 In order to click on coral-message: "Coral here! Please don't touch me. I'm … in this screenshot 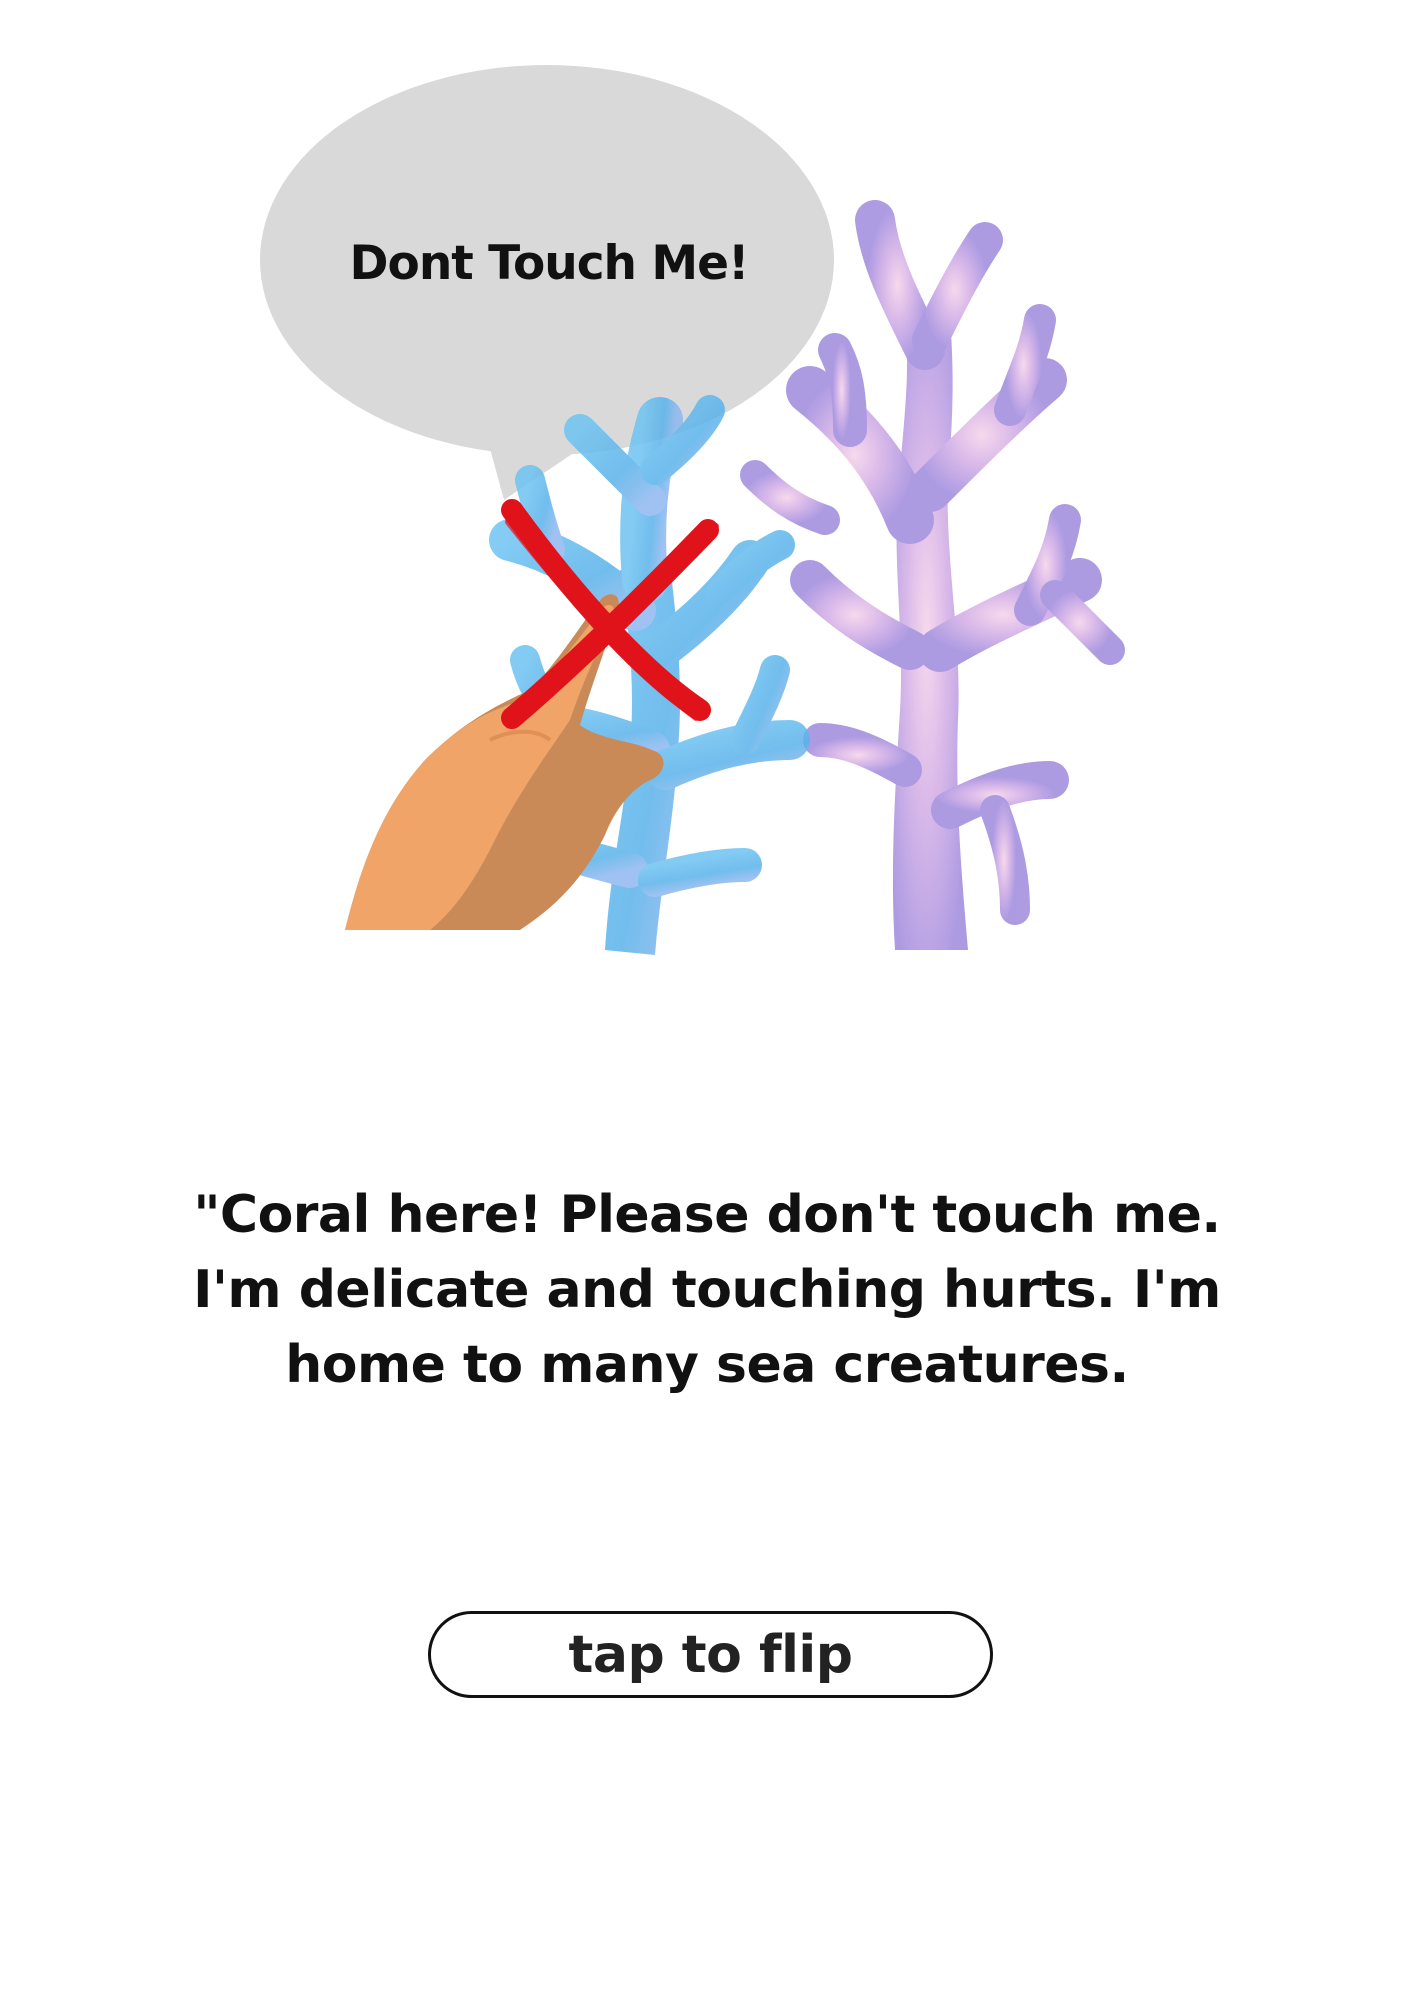, I will do `click(707, 1290)`.